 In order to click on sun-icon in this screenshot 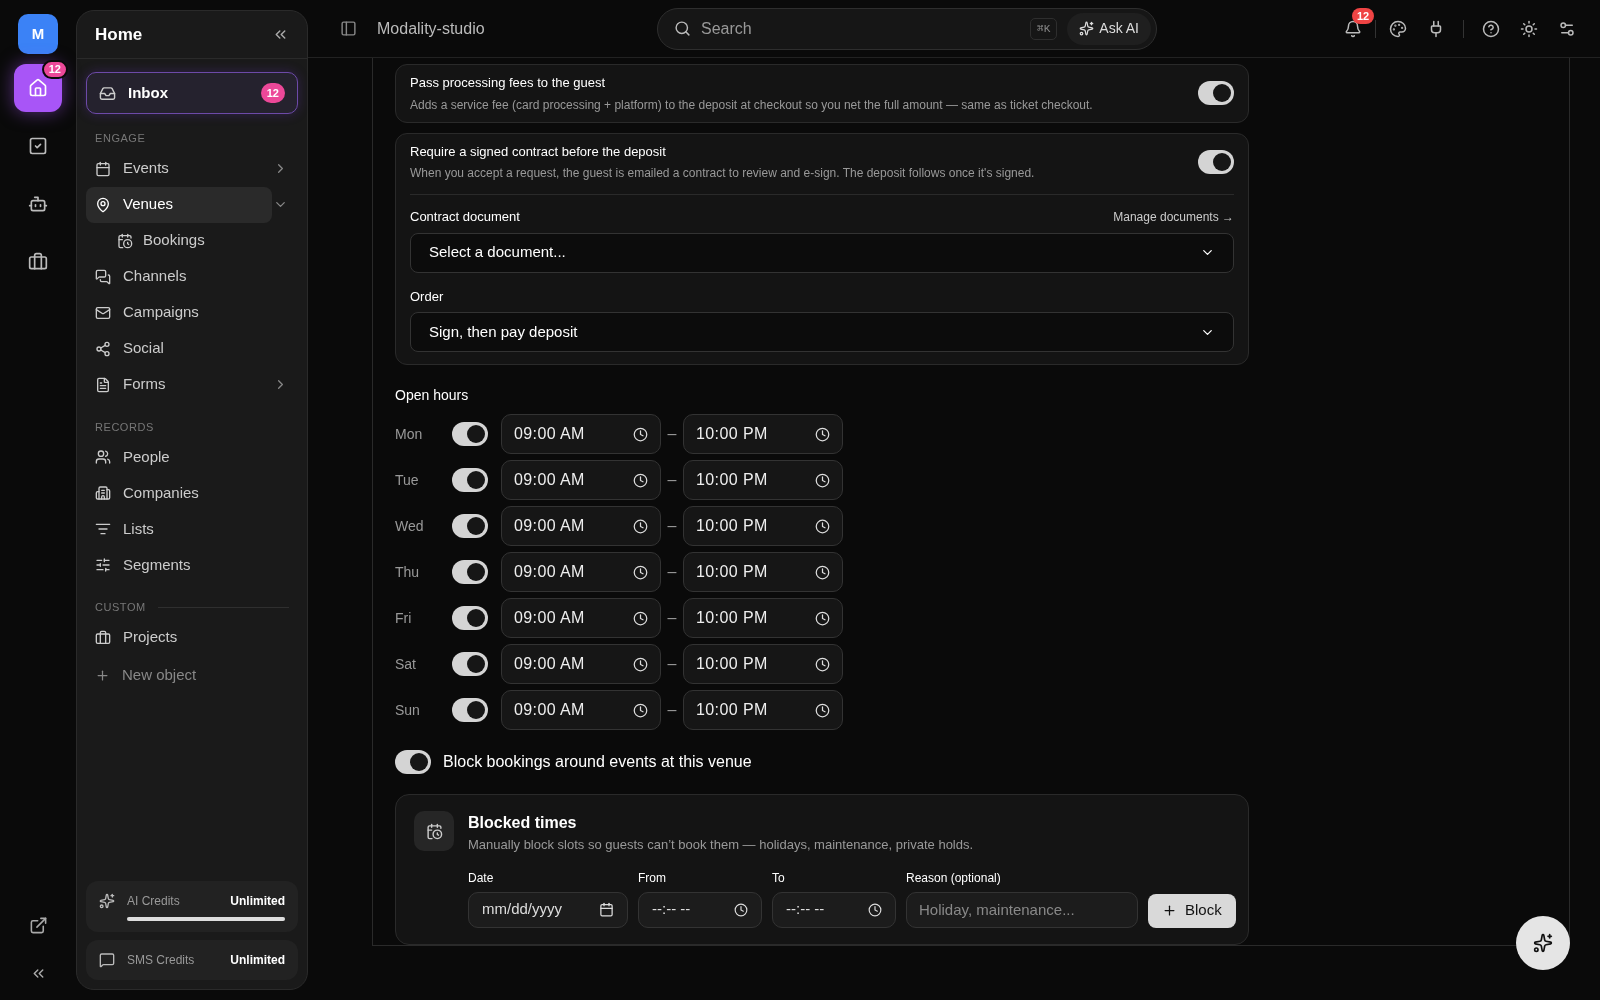, I will do `click(1529, 28)`.